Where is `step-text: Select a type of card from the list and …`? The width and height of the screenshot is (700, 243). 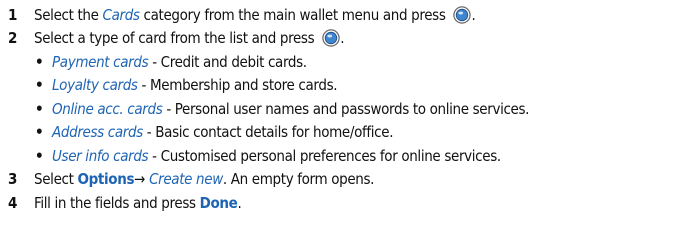 step-text: Select a type of card from the list and … is located at coordinates (189, 38).